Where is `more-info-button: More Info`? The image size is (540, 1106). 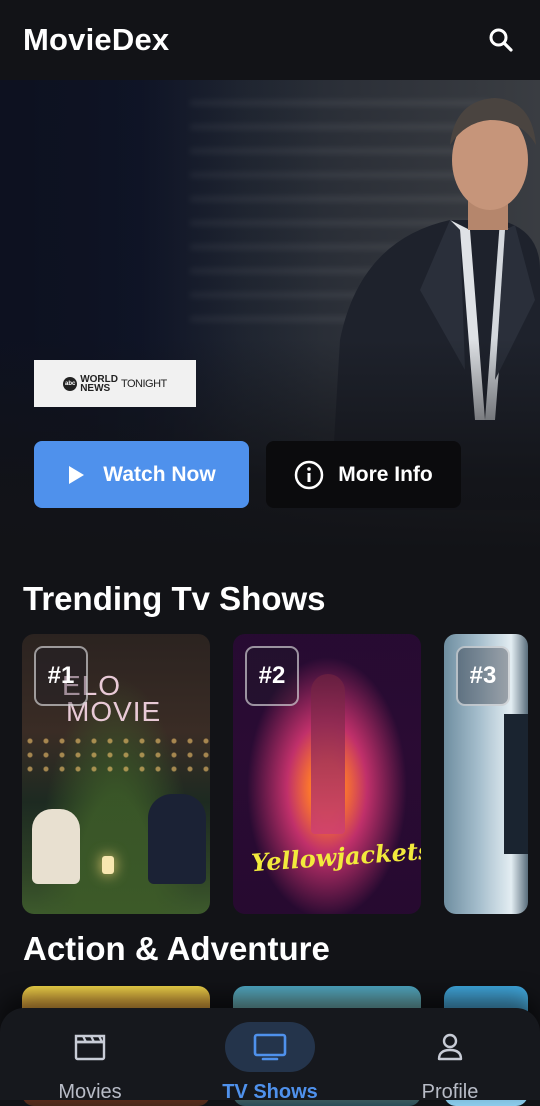
more-info-button: More Info is located at coordinates (363, 474).